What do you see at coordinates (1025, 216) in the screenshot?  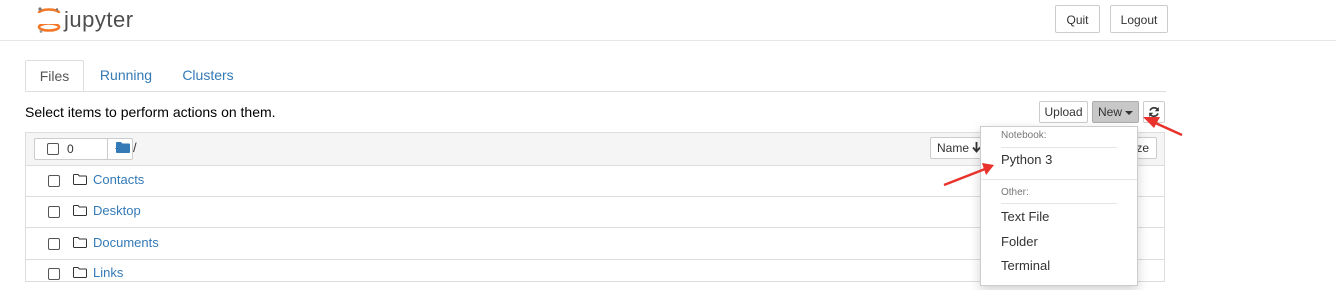 I see `new-text-file: Text File` at bounding box center [1025, 216].